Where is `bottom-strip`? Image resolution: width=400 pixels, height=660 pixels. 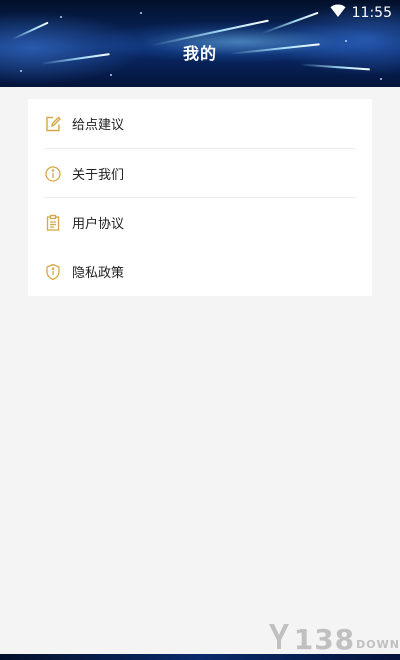 bottom-strip is located at coordinates (200, 657).